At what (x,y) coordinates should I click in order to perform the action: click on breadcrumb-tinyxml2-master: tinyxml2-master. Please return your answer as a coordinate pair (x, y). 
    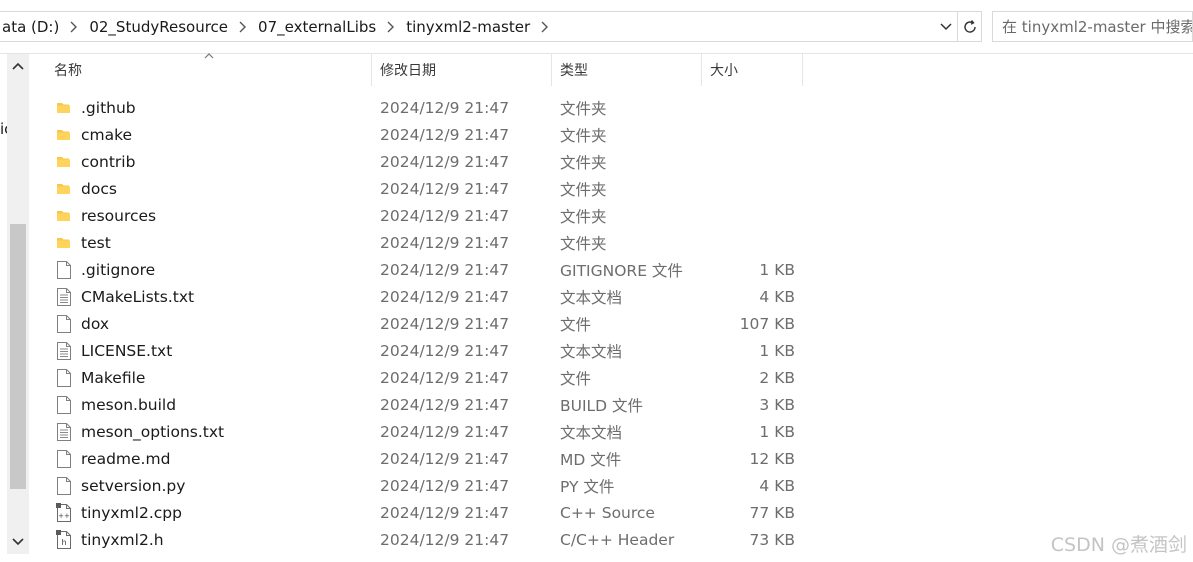
    Looking at the image, I should click on (468, 27).